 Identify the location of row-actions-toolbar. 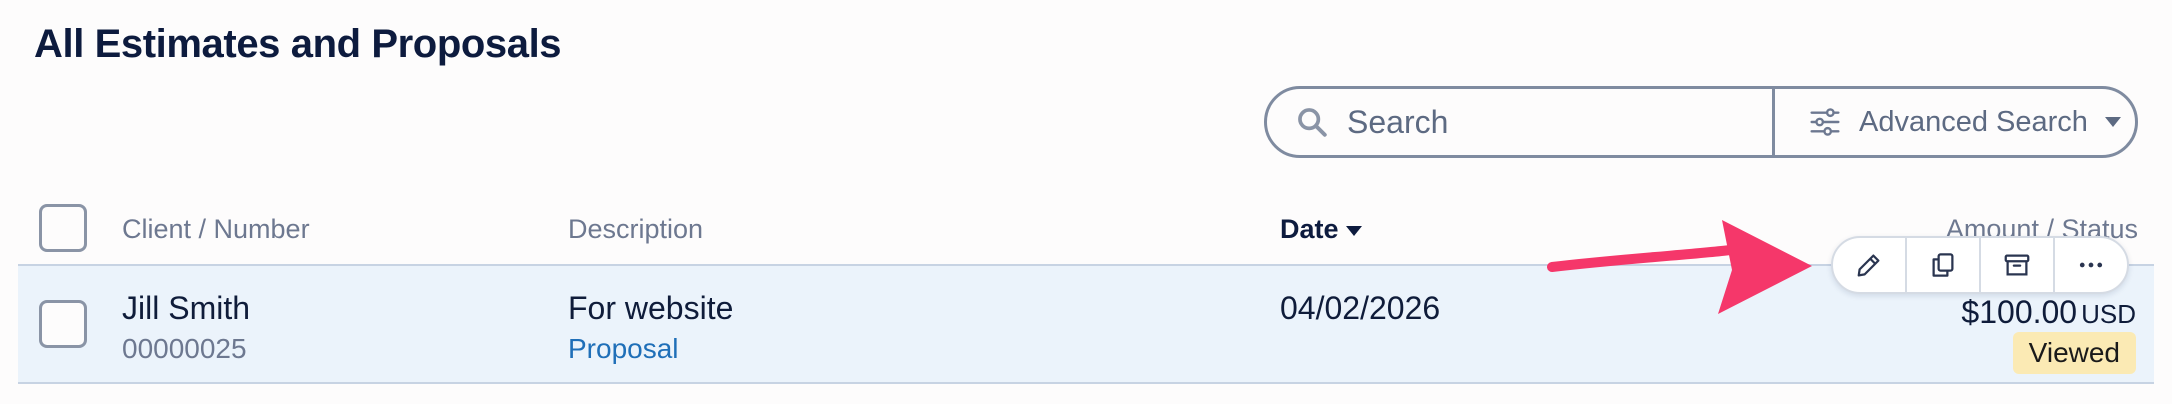
(1980, 265).